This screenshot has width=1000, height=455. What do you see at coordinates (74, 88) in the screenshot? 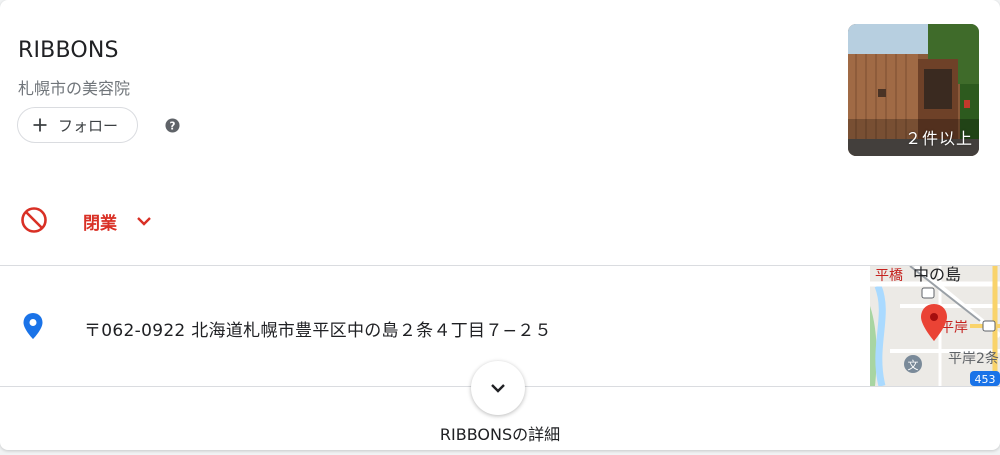
I see `place-category: 札幌市の美容院` at bounding box center [74, 88].